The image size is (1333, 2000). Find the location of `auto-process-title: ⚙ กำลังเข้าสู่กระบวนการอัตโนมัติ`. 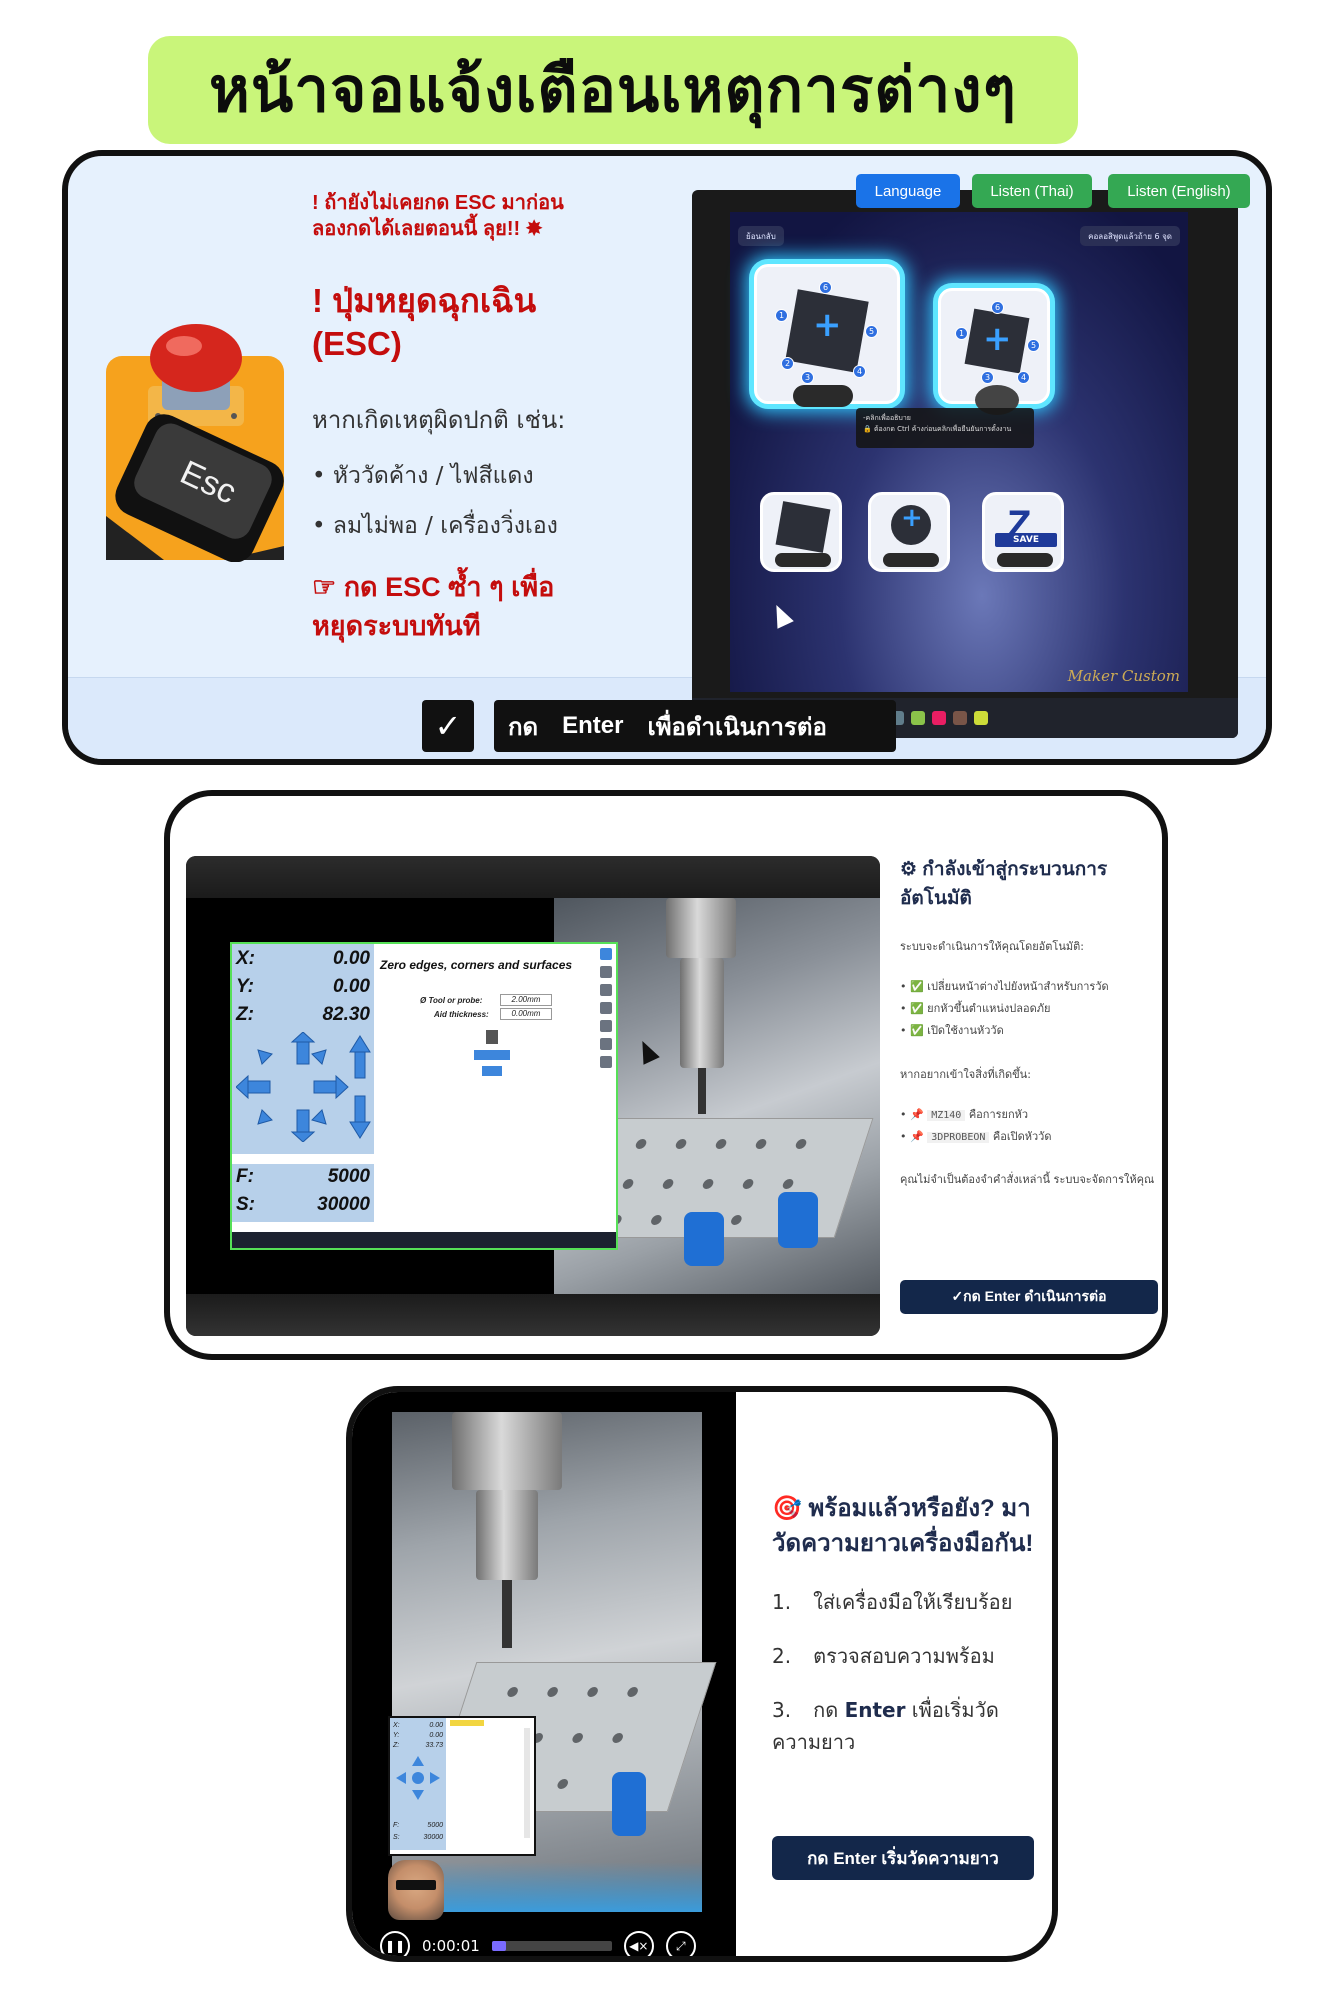

auto-process-title: ⚙ กำลังเข้าสู่กระบวนการอัตโนมัติ is located at coordinates (1004, 884).